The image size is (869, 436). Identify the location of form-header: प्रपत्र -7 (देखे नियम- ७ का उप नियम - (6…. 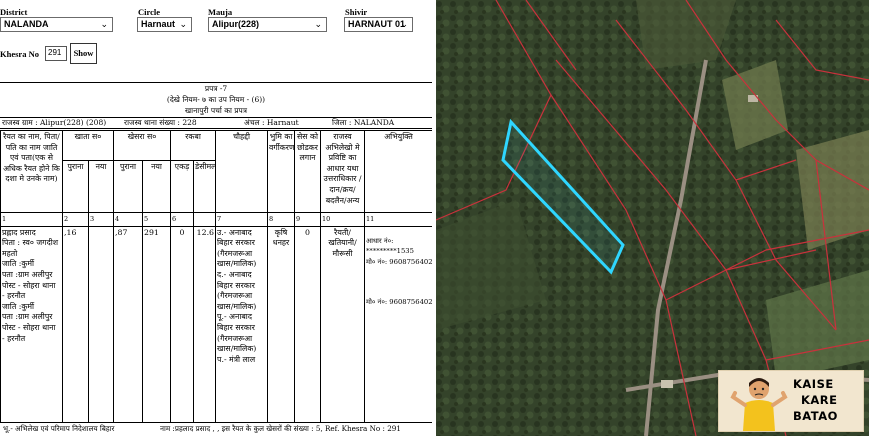
(216, 100).